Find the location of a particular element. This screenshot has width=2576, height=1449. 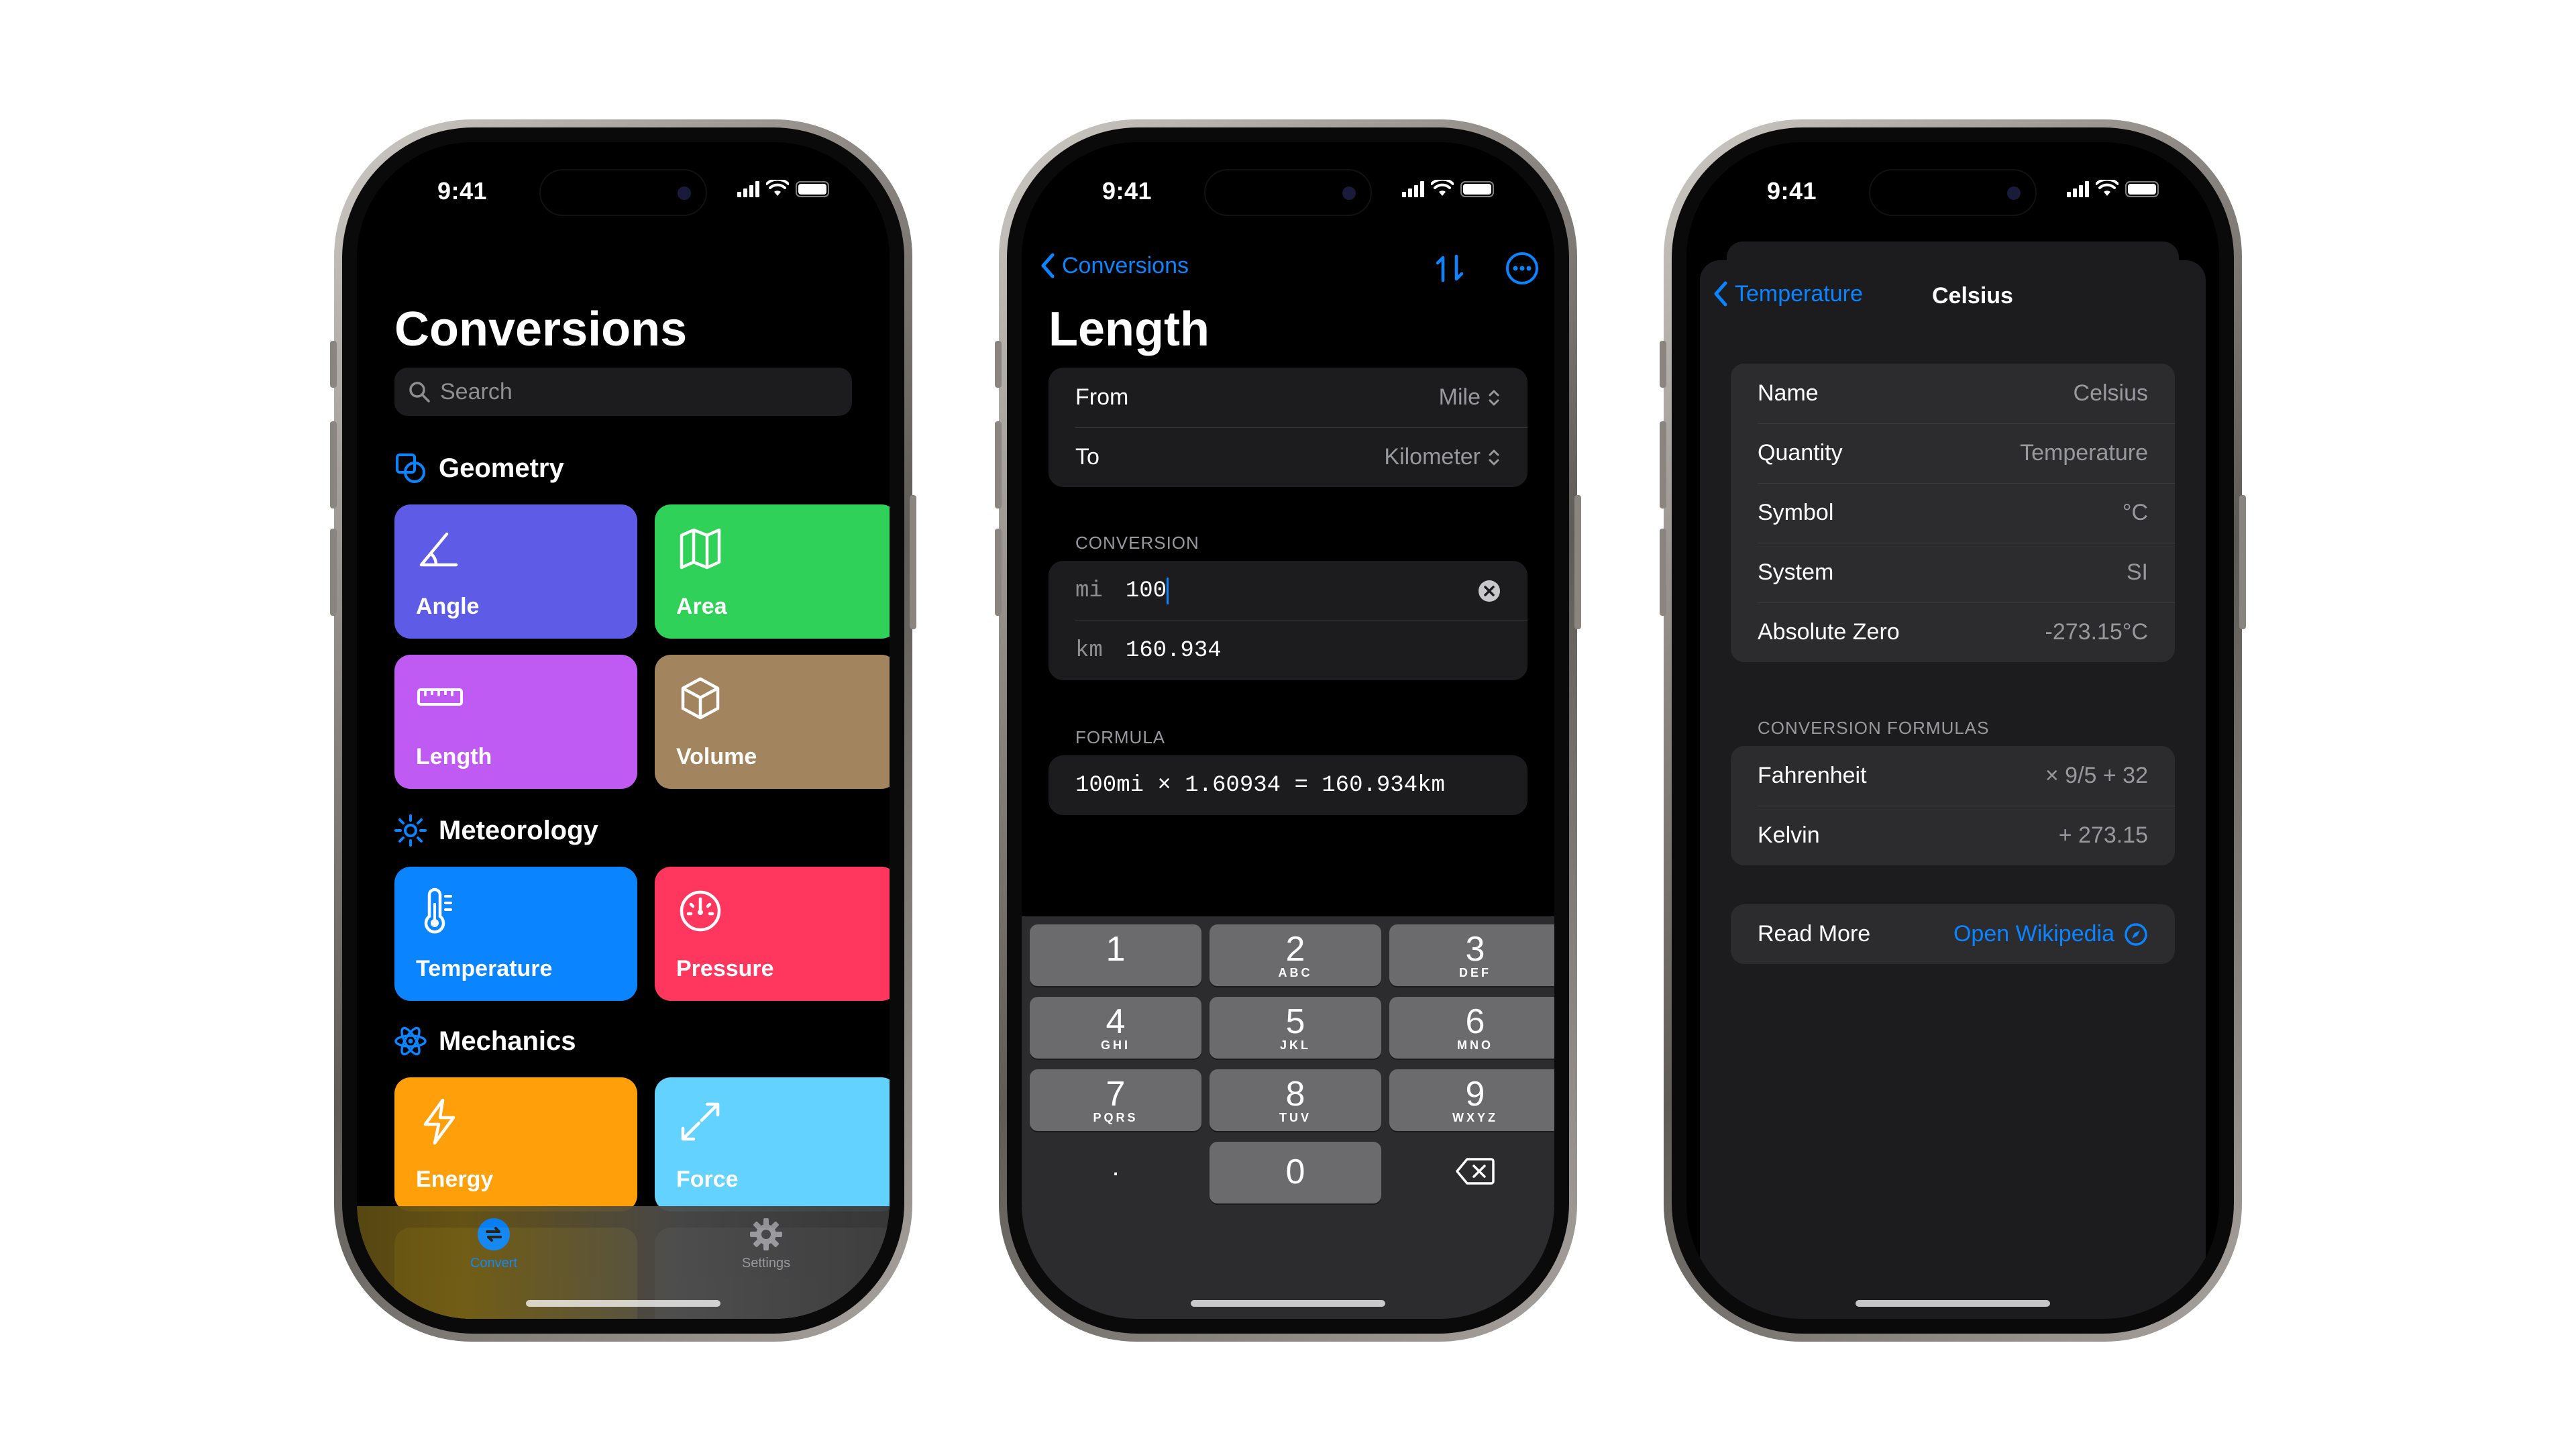

back-button: Temperature is located at coordinates (1787, 293).